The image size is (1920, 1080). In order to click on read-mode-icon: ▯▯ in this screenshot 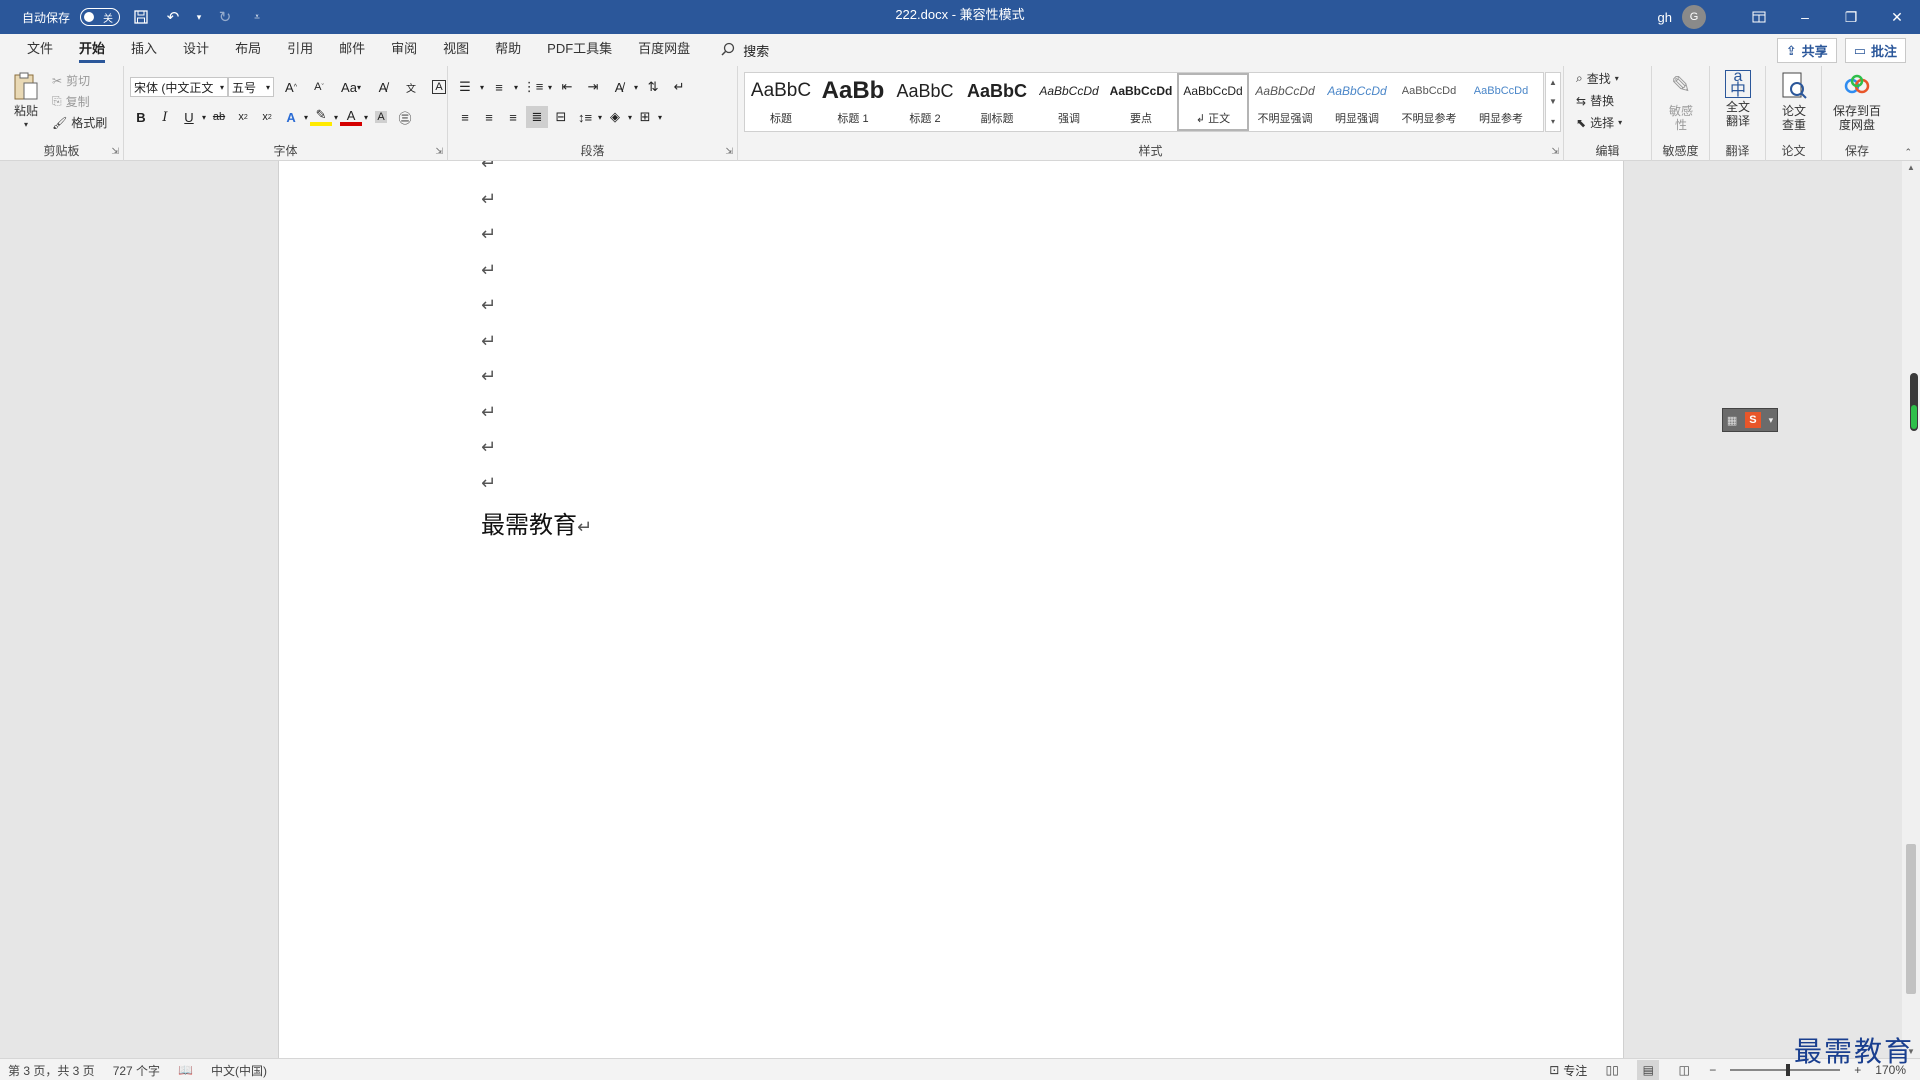, I will do `click(1612, 1070)`.